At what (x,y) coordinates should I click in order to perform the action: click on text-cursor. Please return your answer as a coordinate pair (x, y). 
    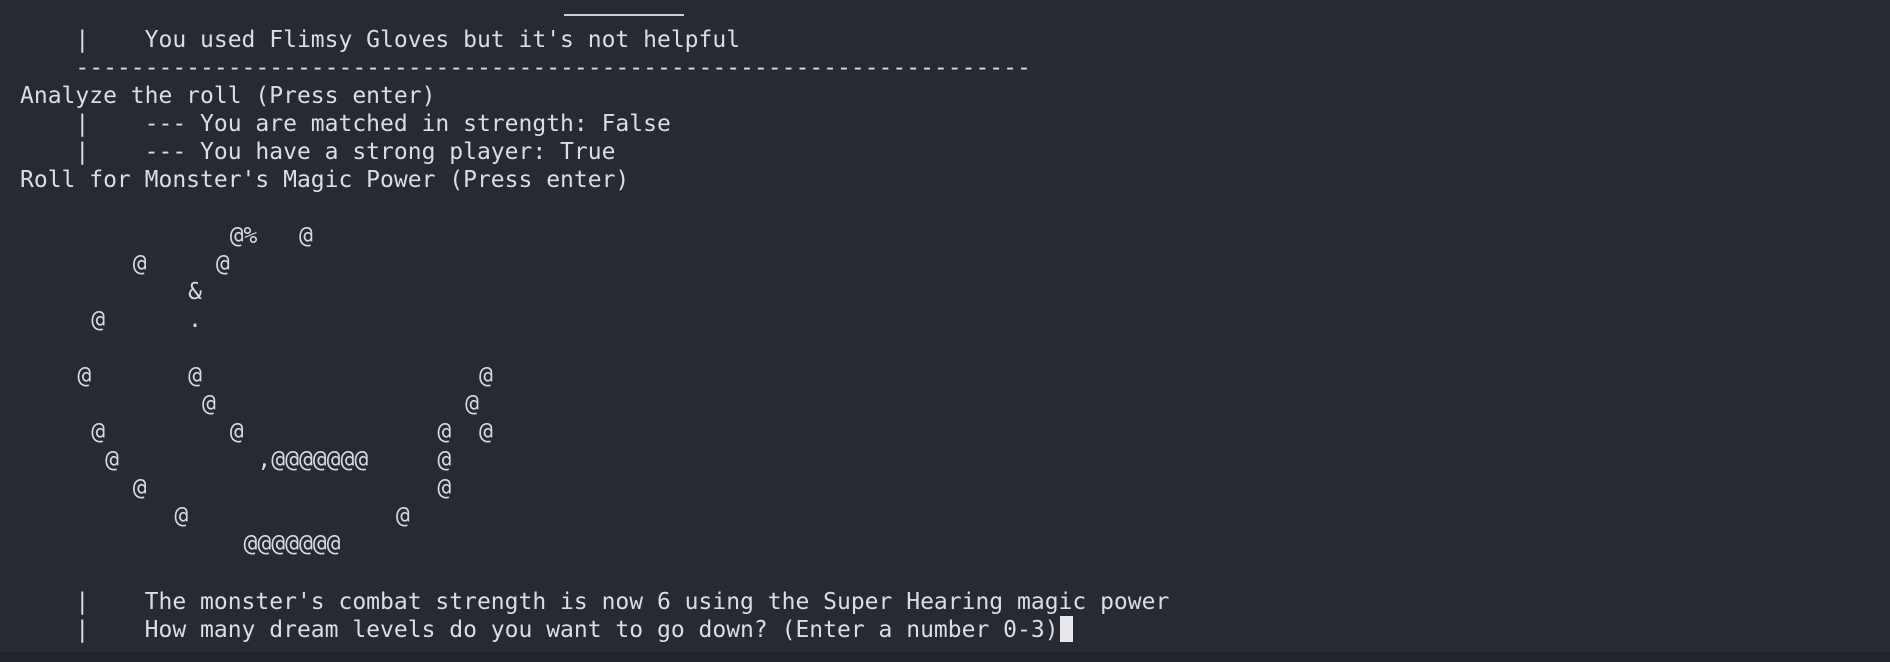
    Looking at the image, I should click on (1066, 629).